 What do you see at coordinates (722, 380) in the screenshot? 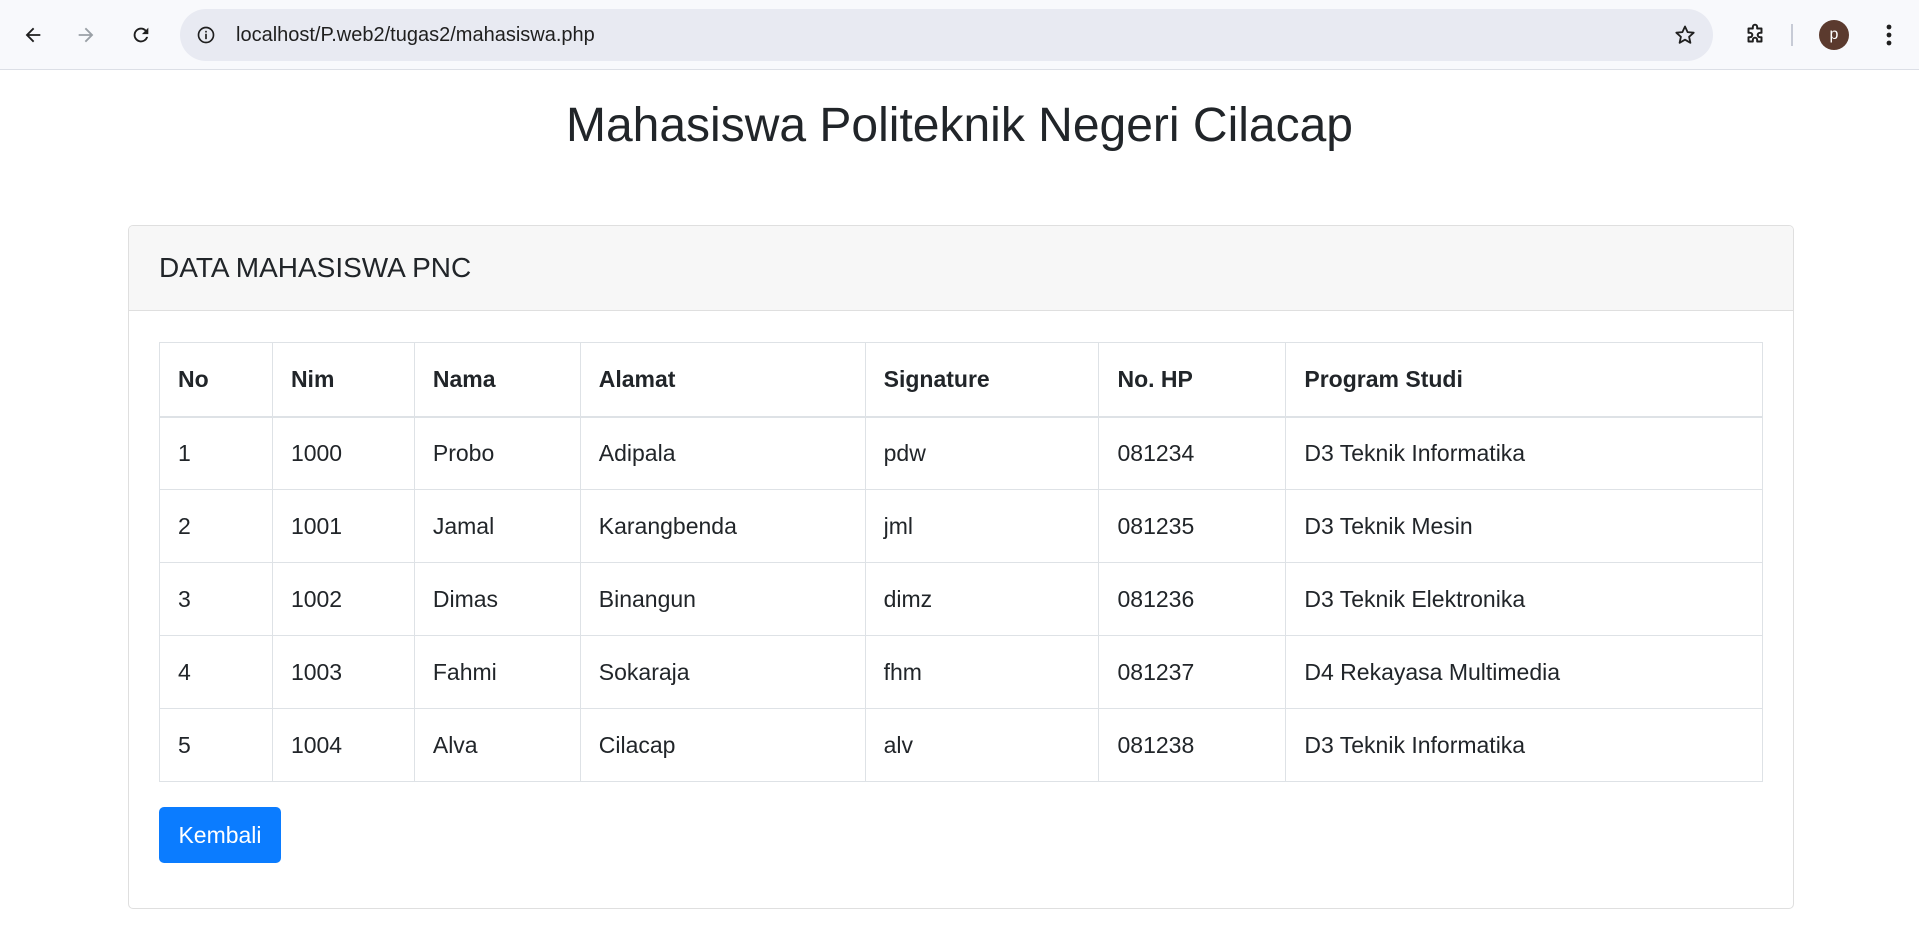
I see `column-header-alamat: Alamat` at bounding box center [722, 380].